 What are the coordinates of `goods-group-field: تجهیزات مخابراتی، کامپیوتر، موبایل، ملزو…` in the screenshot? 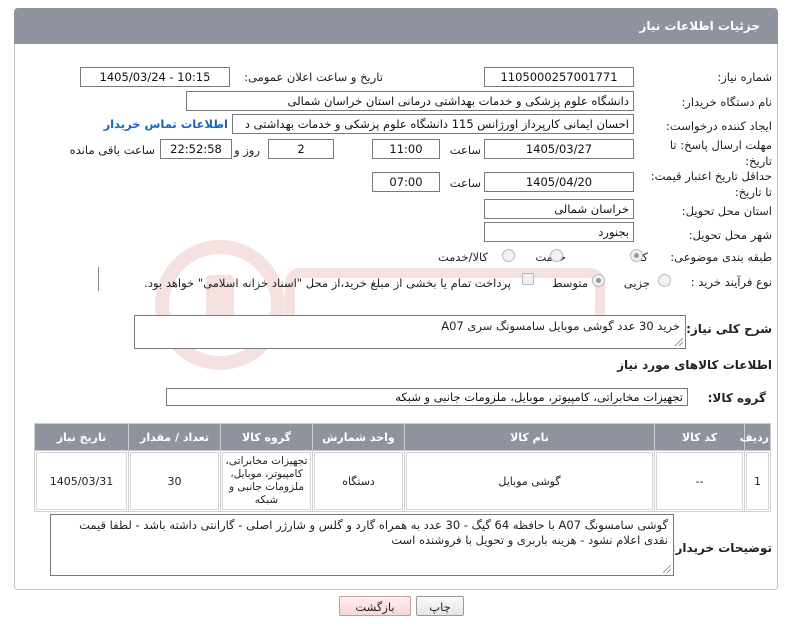 It's located at (427, 397).